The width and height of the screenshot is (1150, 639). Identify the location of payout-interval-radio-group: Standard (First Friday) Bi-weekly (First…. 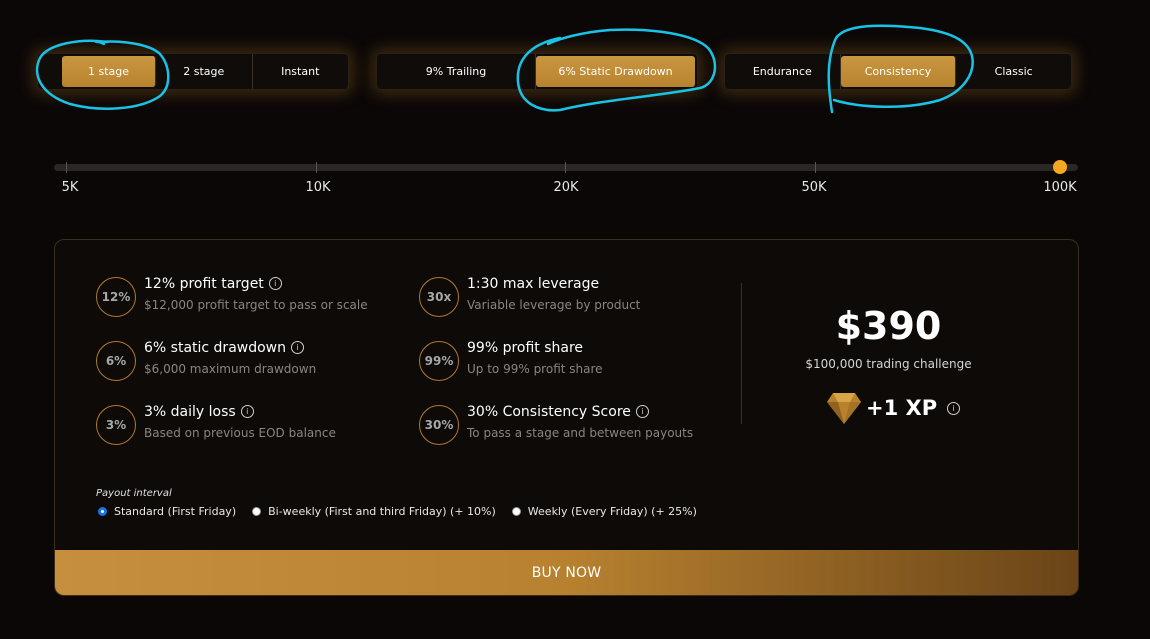
(405, 511).